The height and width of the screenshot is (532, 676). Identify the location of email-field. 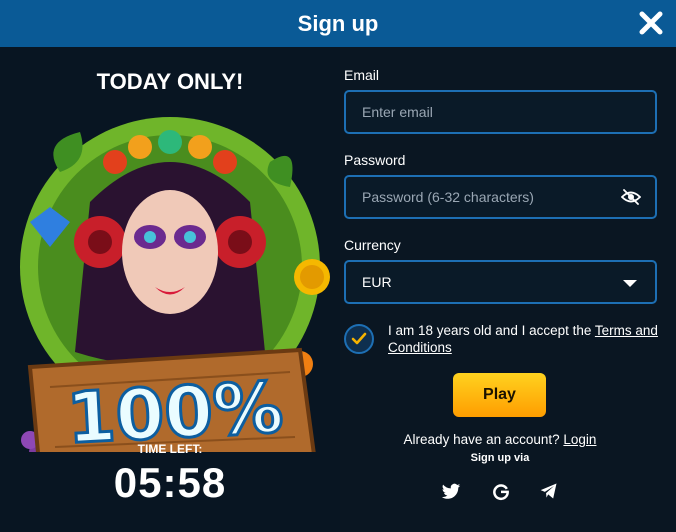
(500, 112).